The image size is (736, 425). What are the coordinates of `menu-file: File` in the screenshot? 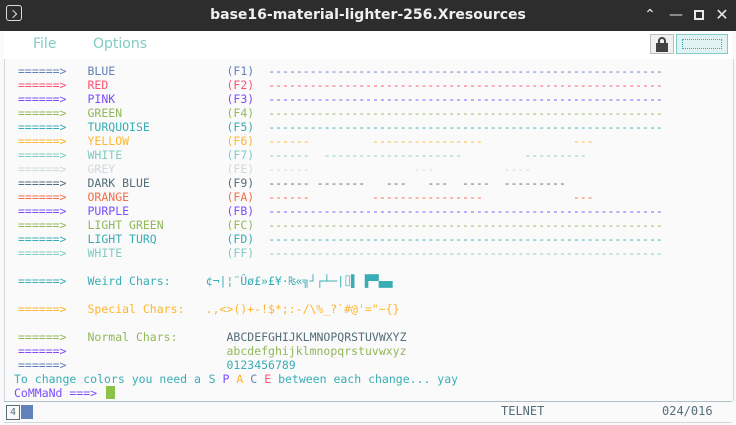 It's located at (44, 44).